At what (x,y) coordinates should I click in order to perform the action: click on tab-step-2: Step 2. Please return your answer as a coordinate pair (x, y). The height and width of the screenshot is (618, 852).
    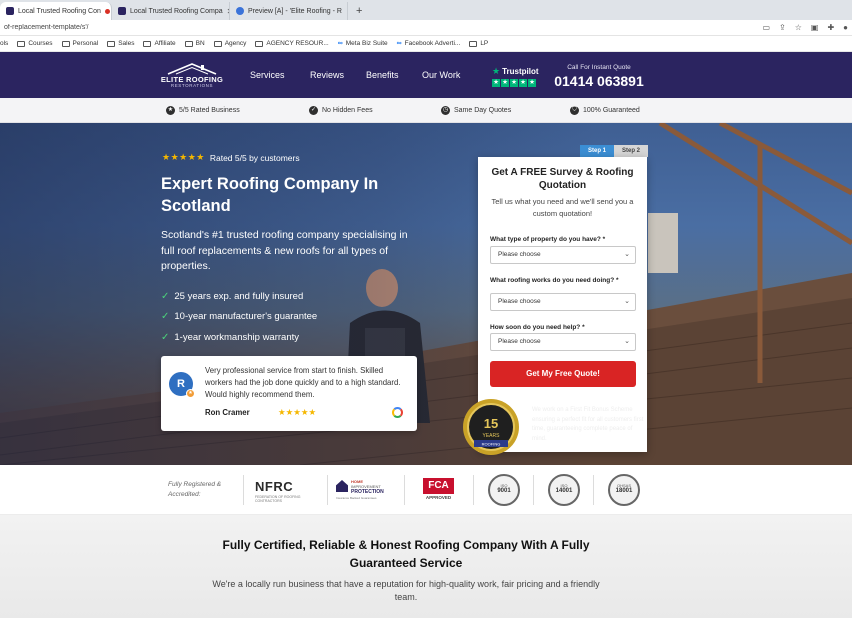
    Looking at the image, I should click on (631, 151).